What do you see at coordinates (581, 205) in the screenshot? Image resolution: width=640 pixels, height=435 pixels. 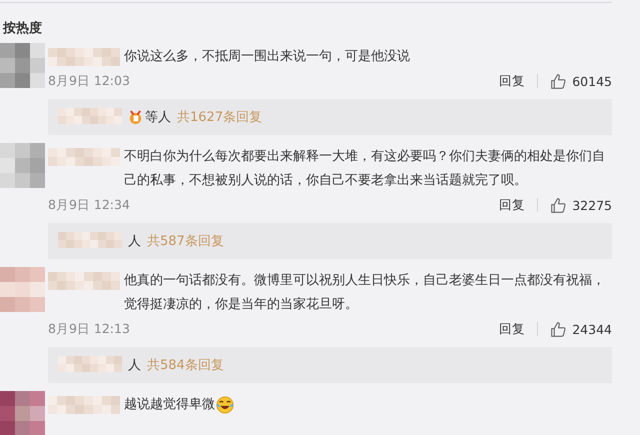 I see `like-button: 32275` at bounding box center [581, 205].